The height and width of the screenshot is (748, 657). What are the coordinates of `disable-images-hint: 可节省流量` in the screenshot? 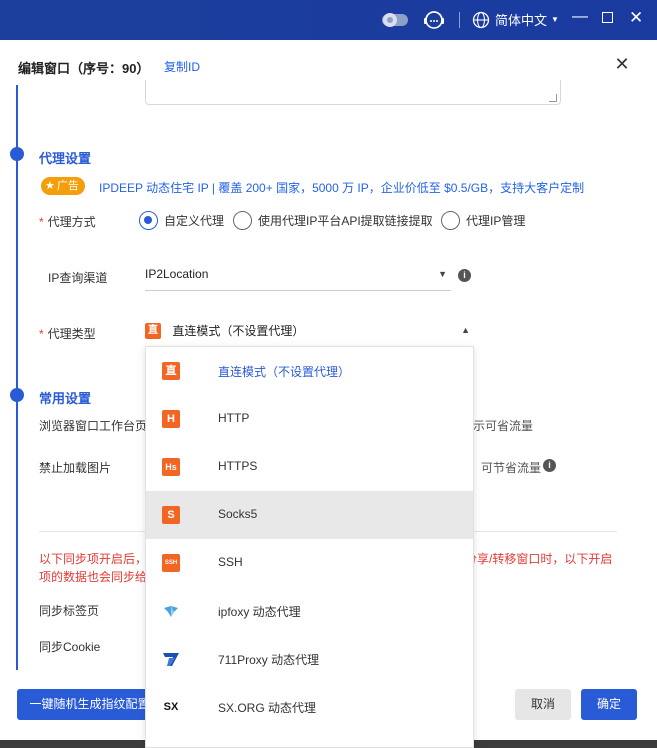 It's located at (511, 468).